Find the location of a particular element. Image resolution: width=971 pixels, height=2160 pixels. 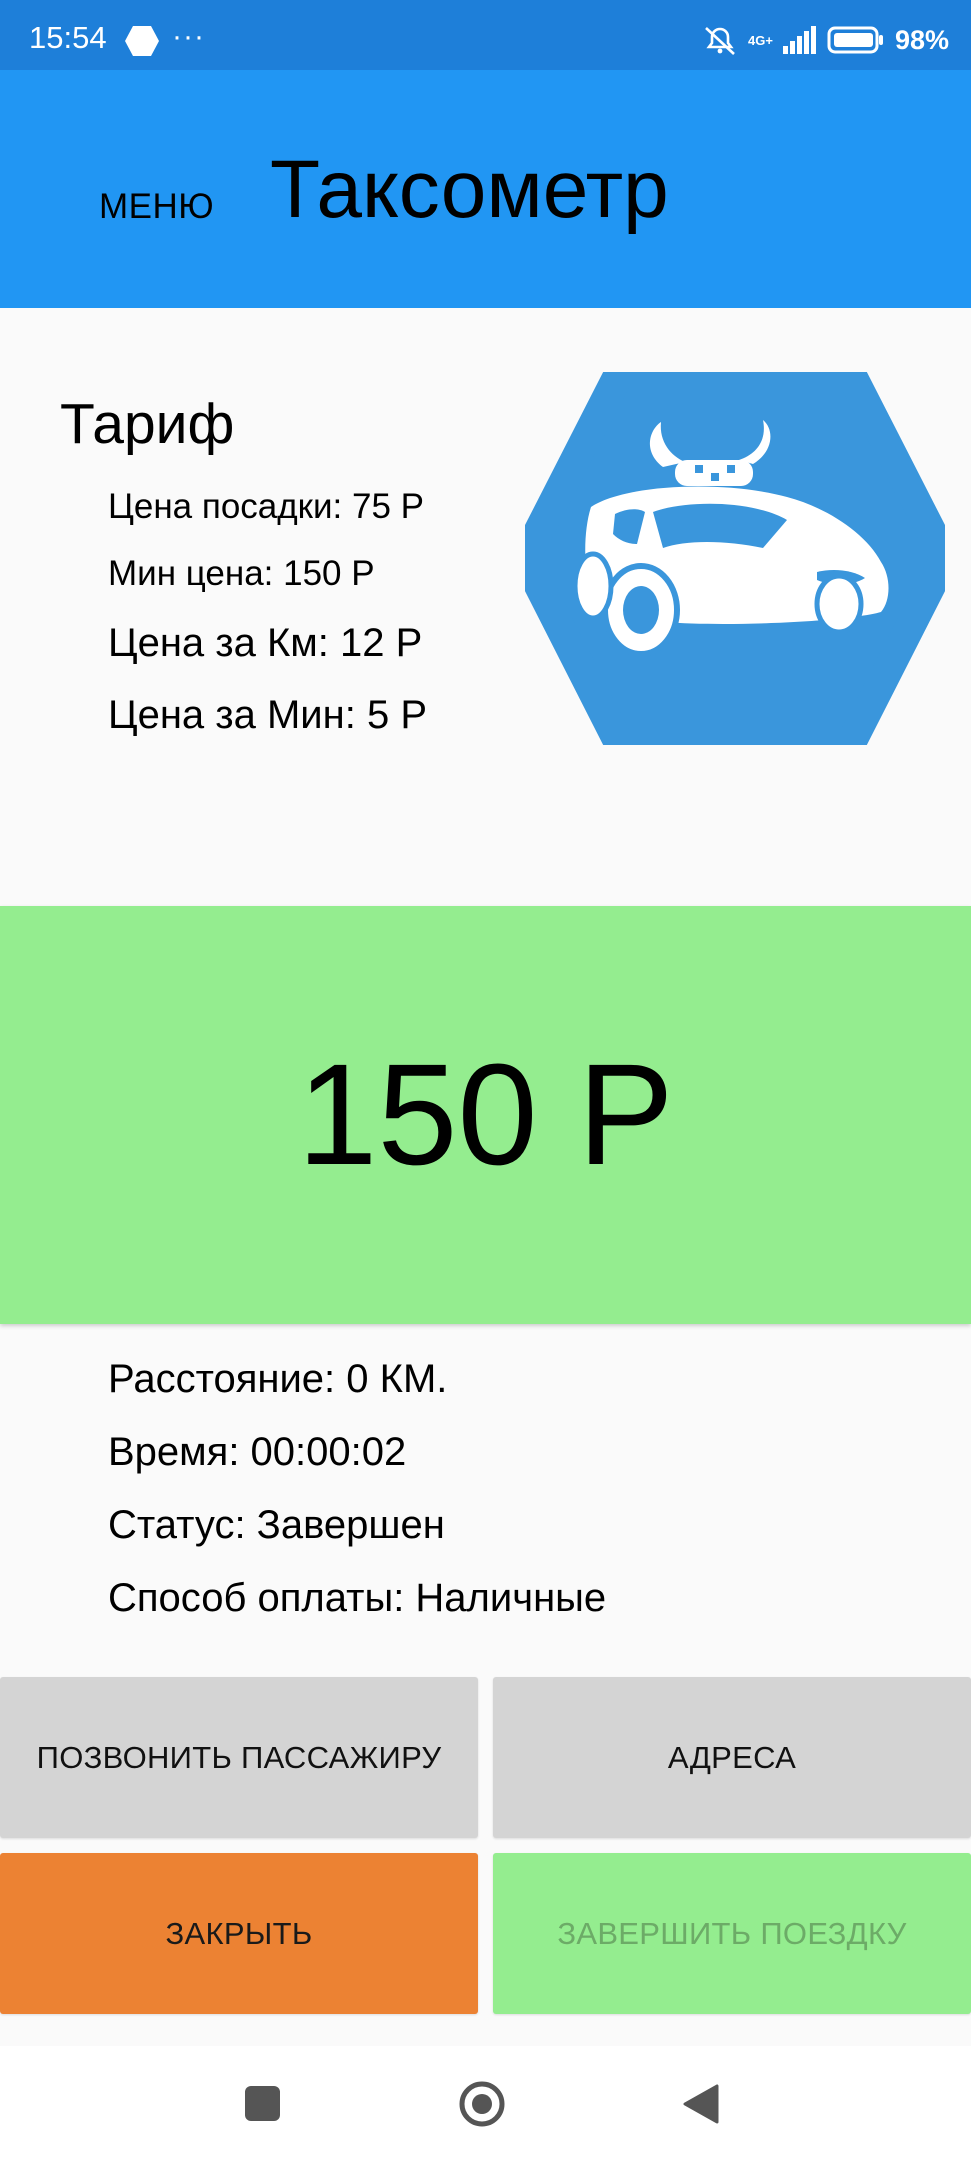

battery-percent: 98% is located at coordinates (921, 39).